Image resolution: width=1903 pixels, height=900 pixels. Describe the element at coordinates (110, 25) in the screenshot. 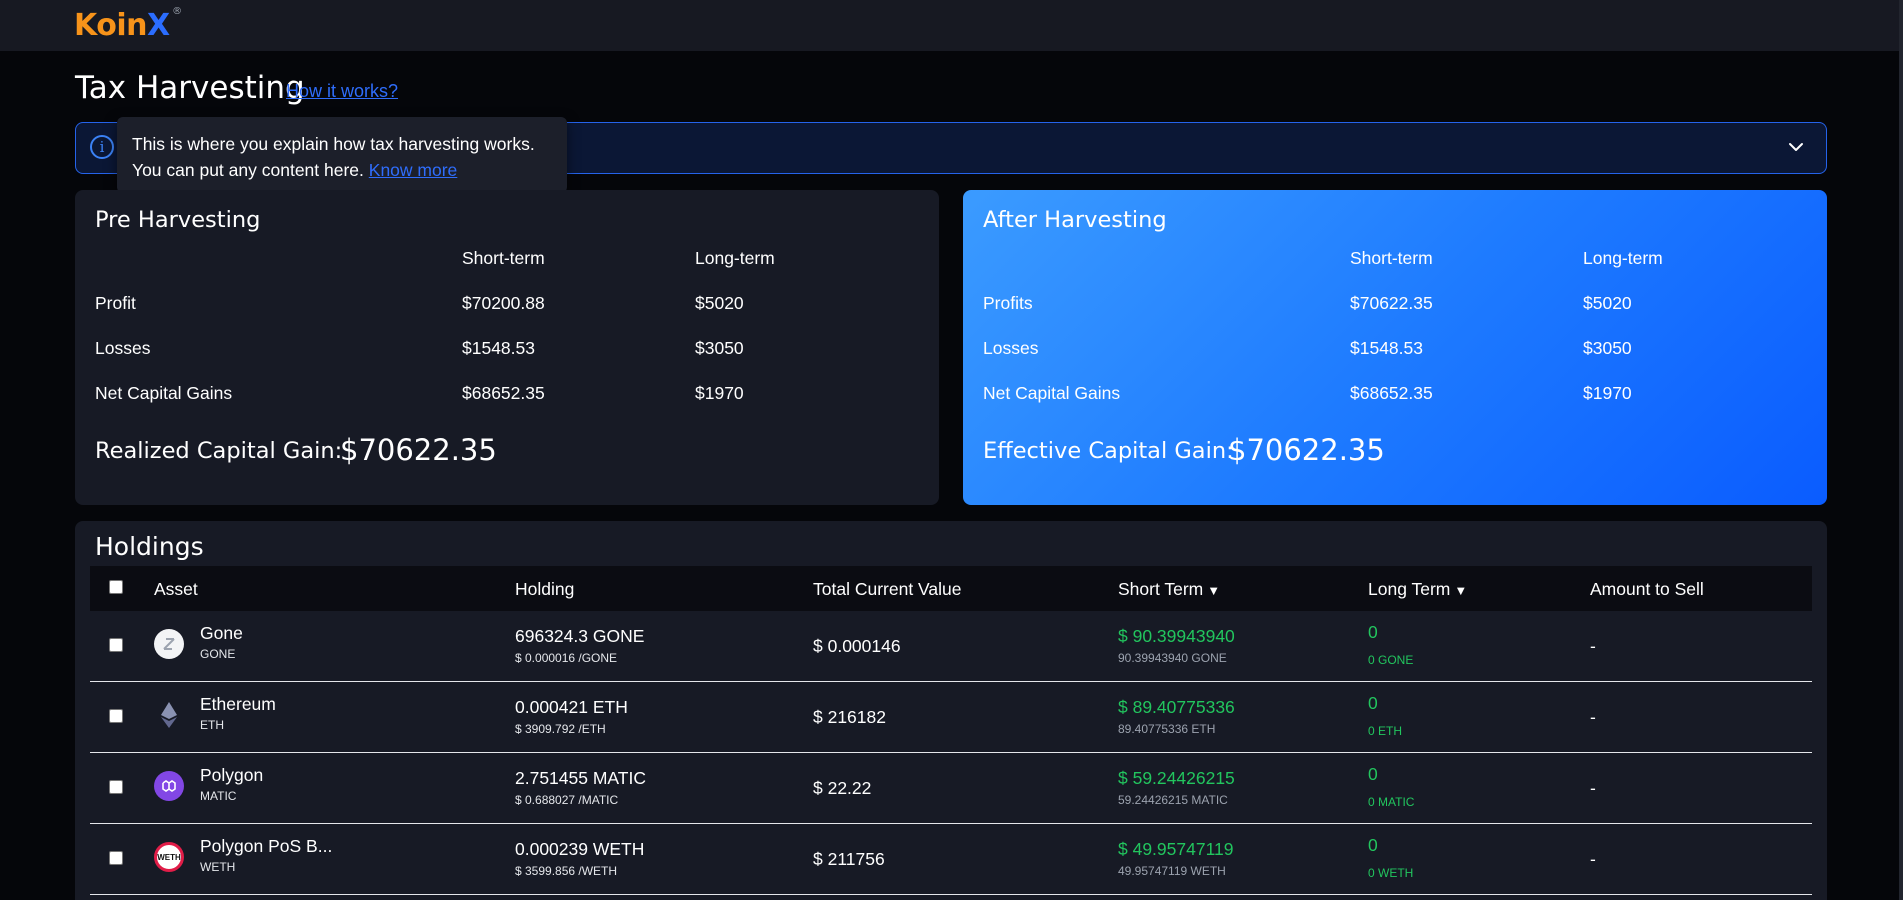

I see `logo-text: Koin` at that location.